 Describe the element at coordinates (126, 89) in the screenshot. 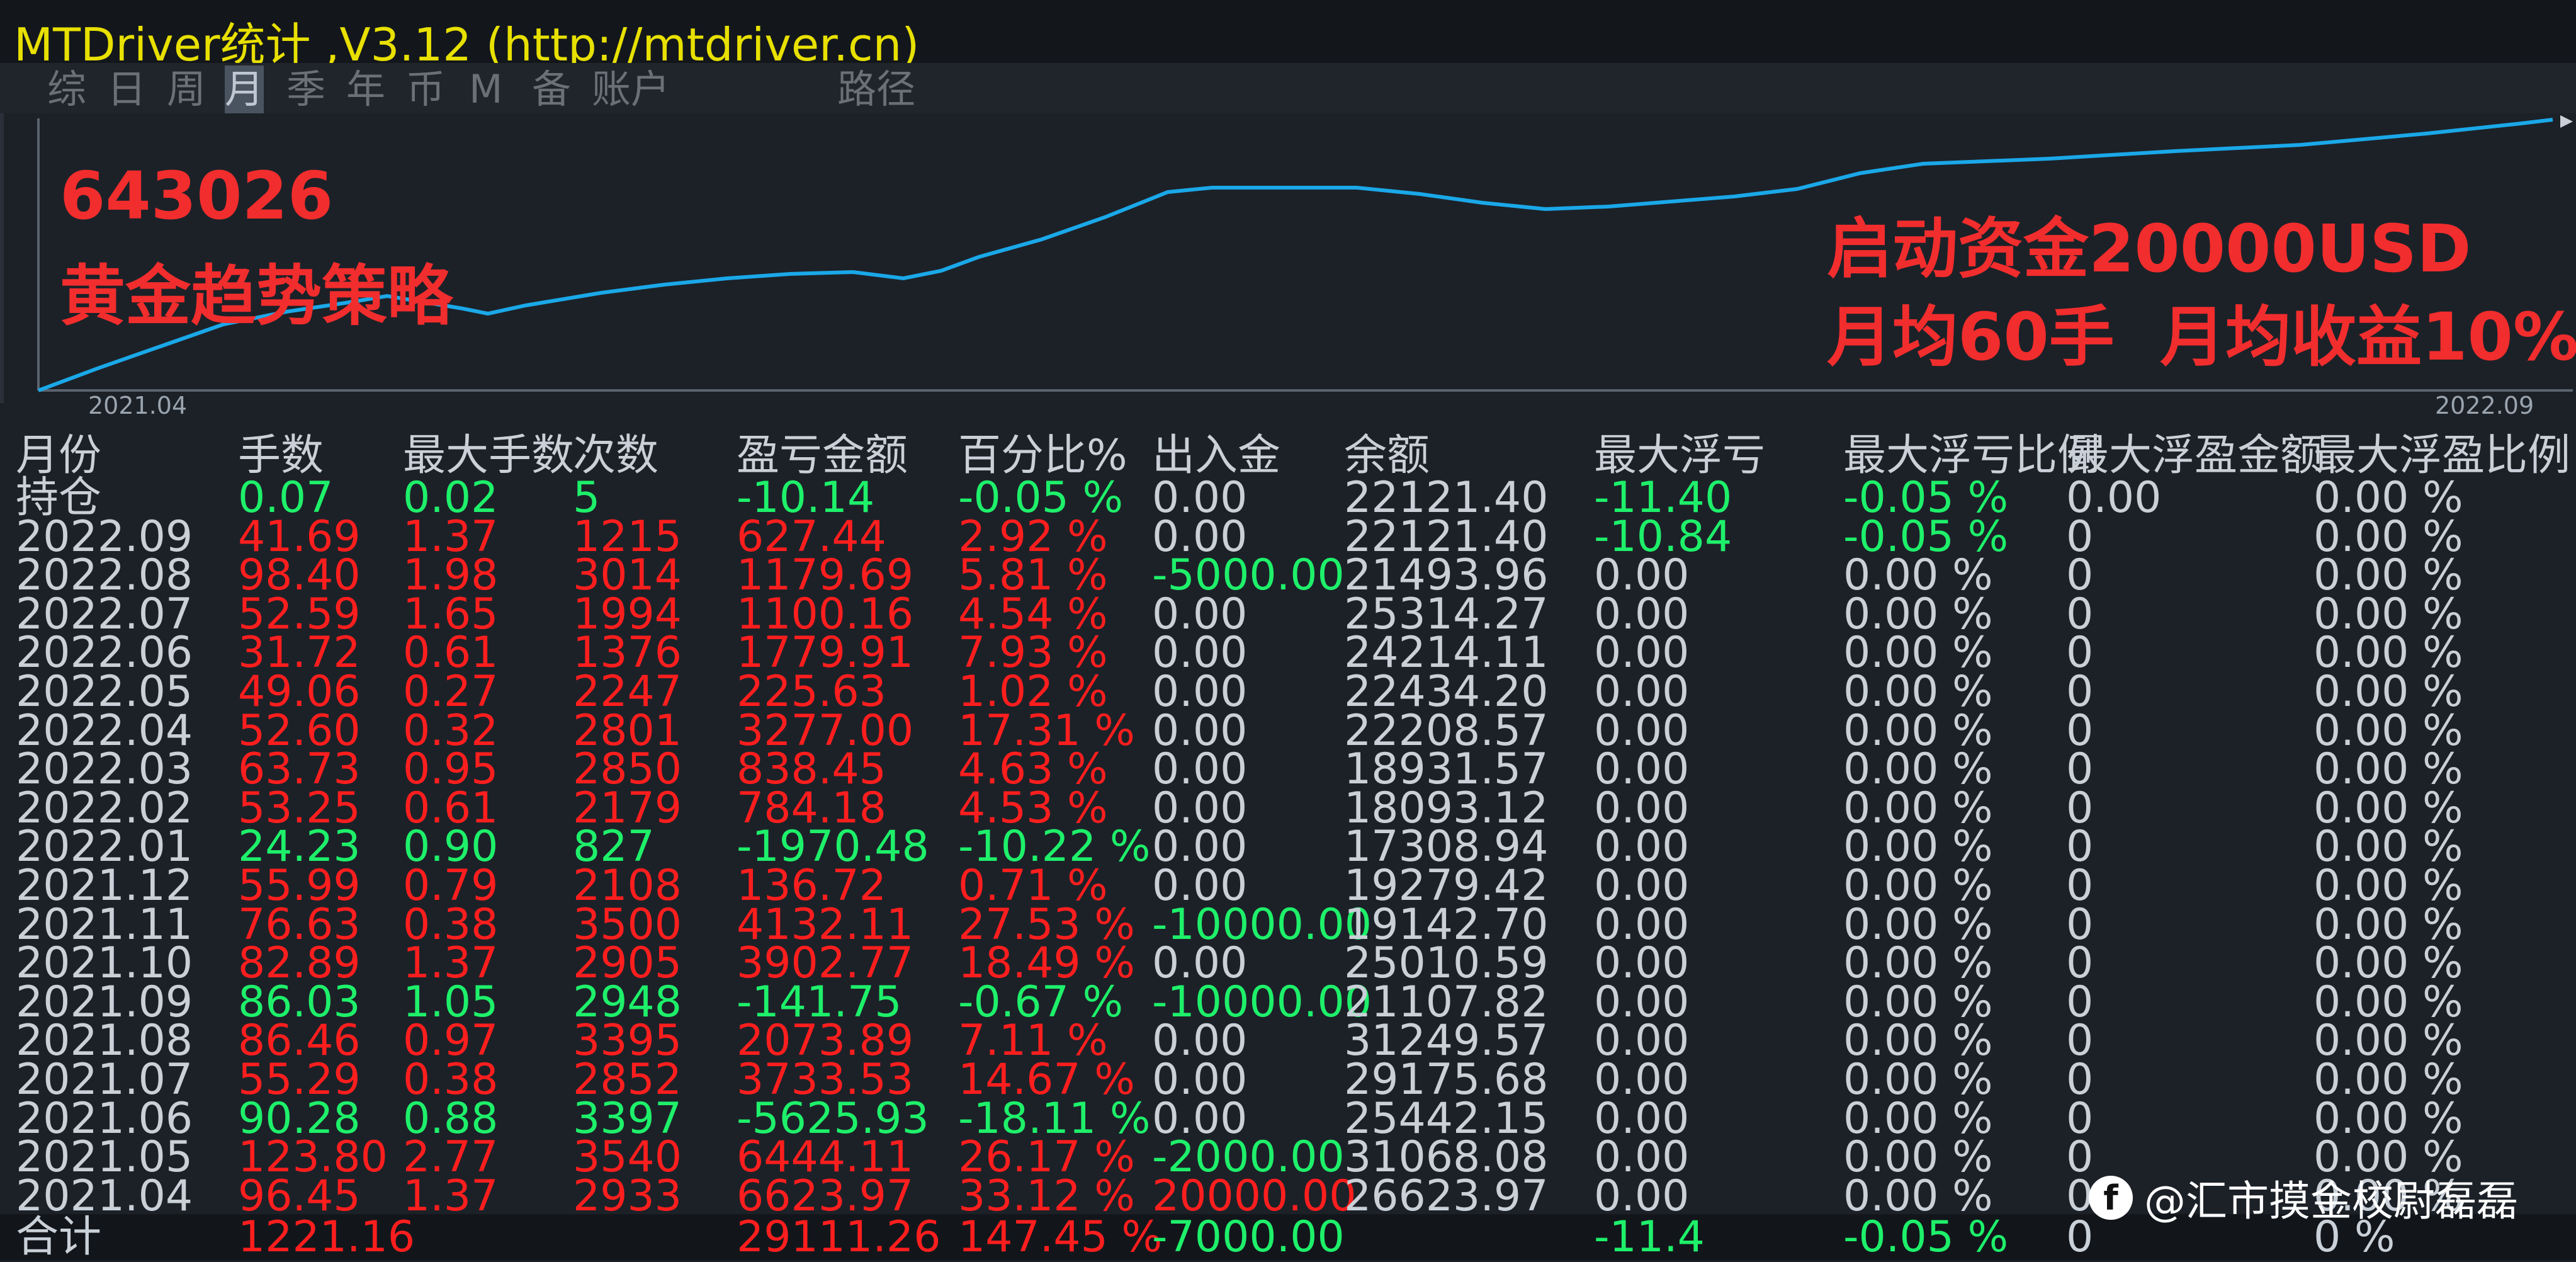

I see `menu-item-1: 日` at that location.